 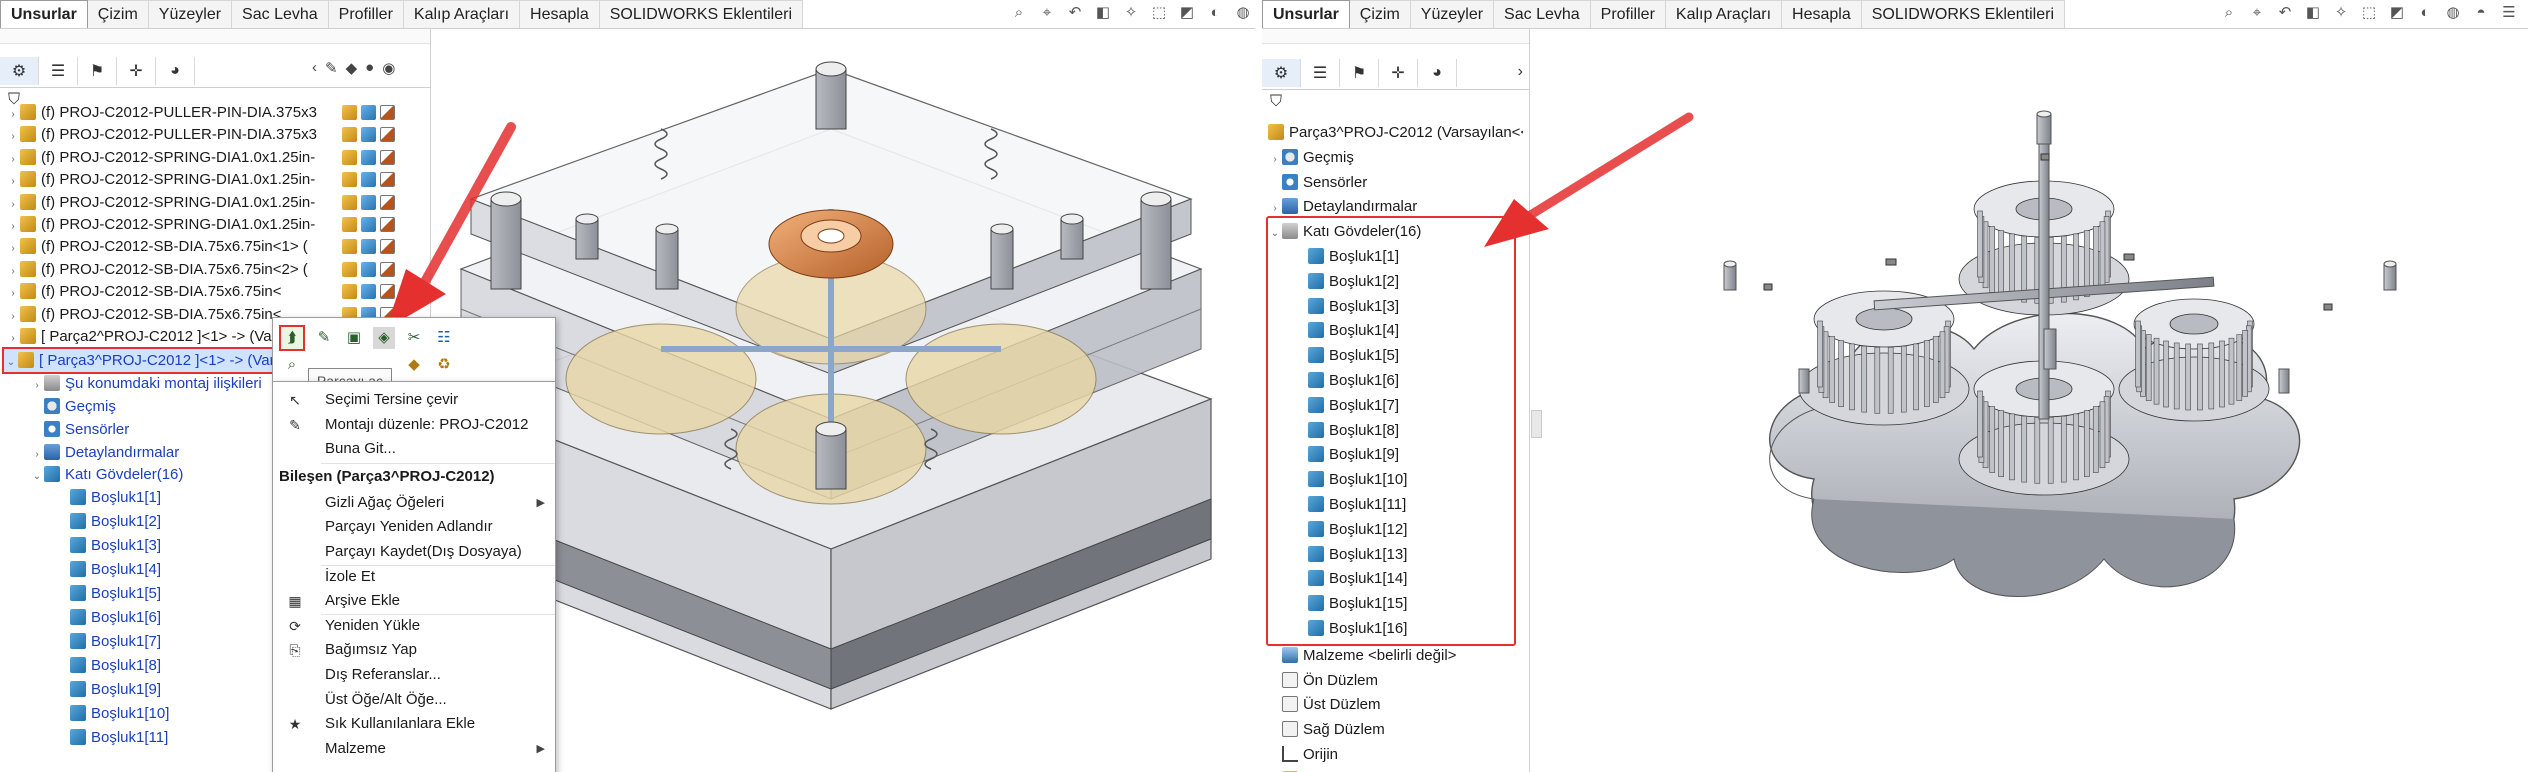 What do you see at coordinates (414, 552) in the screenshot?
I see `menu-item: Parçayı Kaydet(Dış Dosyaya)` at bounding box center [414, 552].